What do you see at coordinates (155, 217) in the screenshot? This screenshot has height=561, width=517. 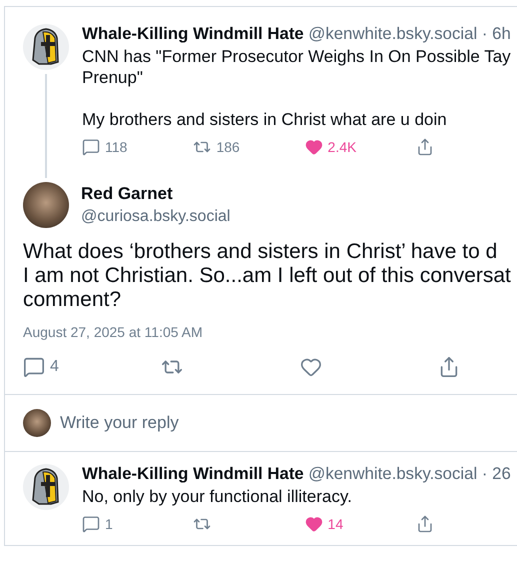 I see `author-handle: @curiosa.bsky.social` at bounding box center [155, 217].